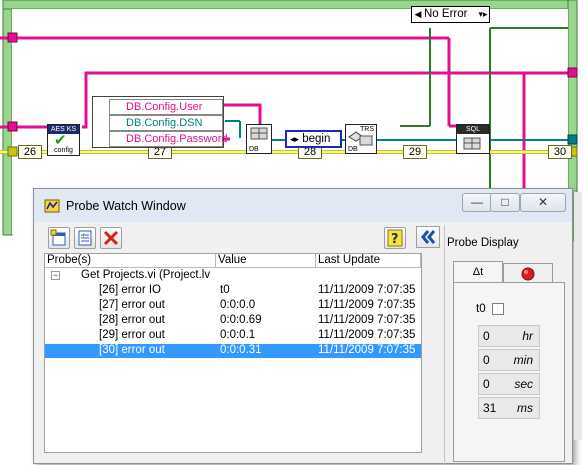 This screenshot has height=465, width=587. I want to click on probe-value: 0:0:0.0, so click(238, 305).